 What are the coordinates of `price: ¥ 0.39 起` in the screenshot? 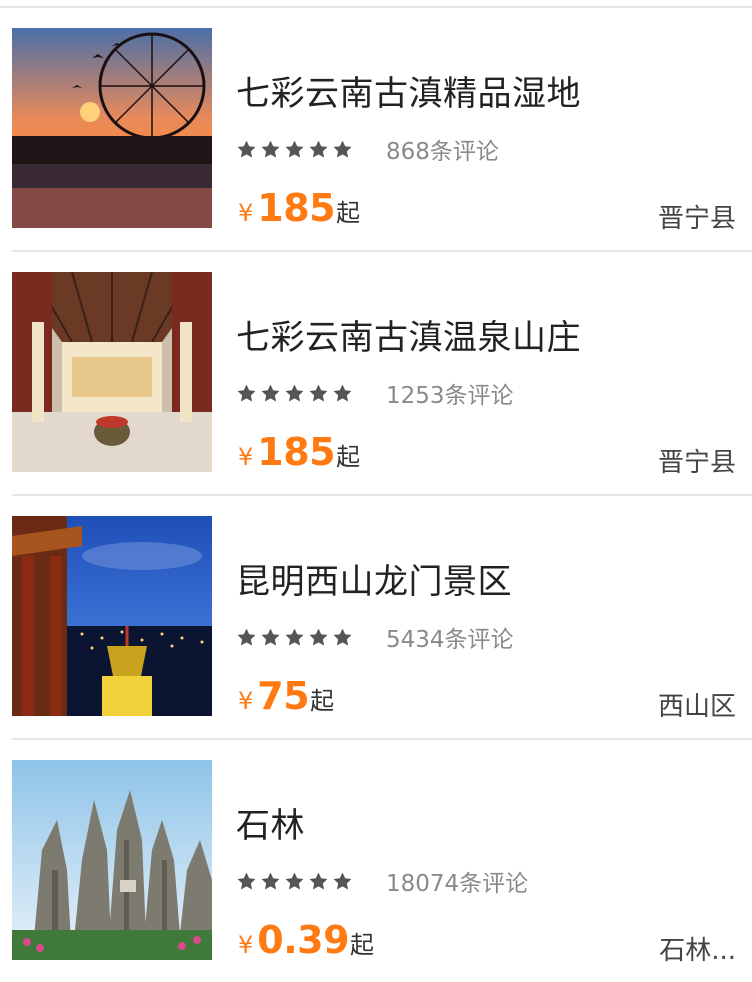 It's located at (306, 940).